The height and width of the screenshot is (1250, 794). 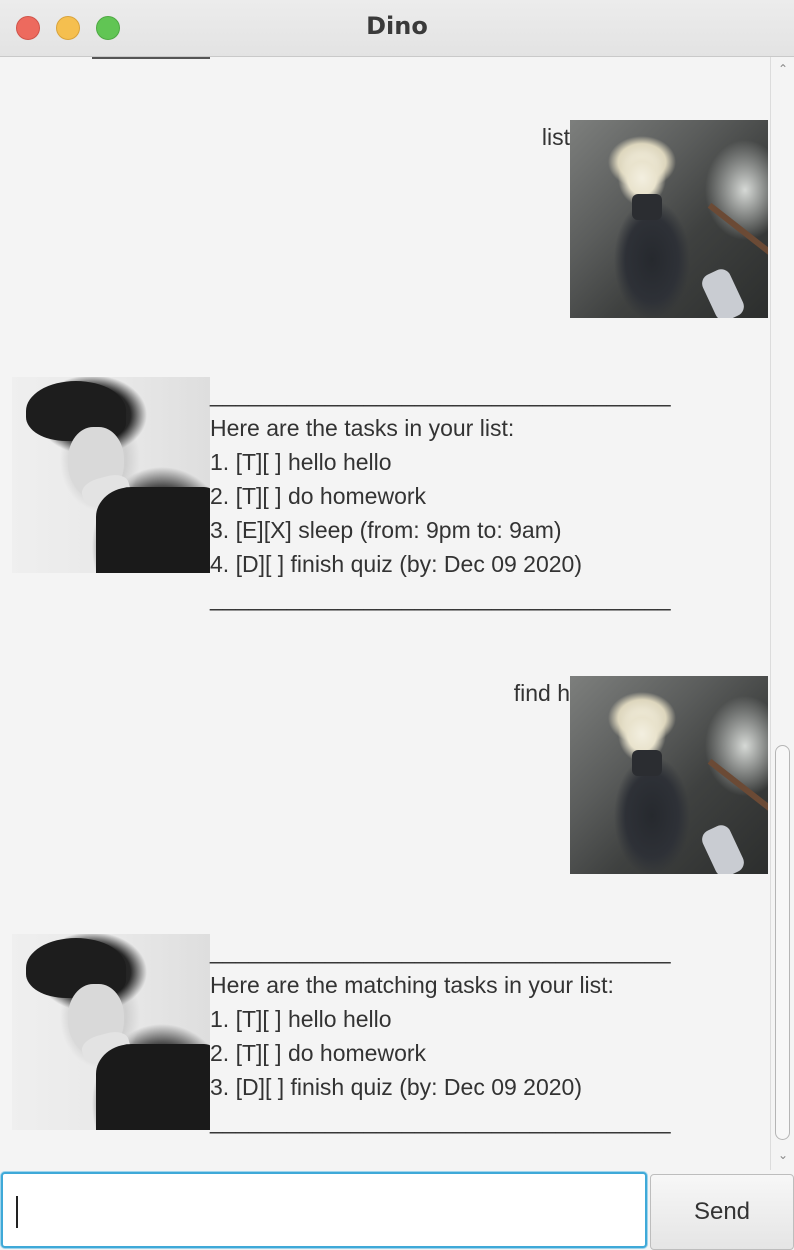 I want to click on window-title: Dino, so click(x=397, y=26).